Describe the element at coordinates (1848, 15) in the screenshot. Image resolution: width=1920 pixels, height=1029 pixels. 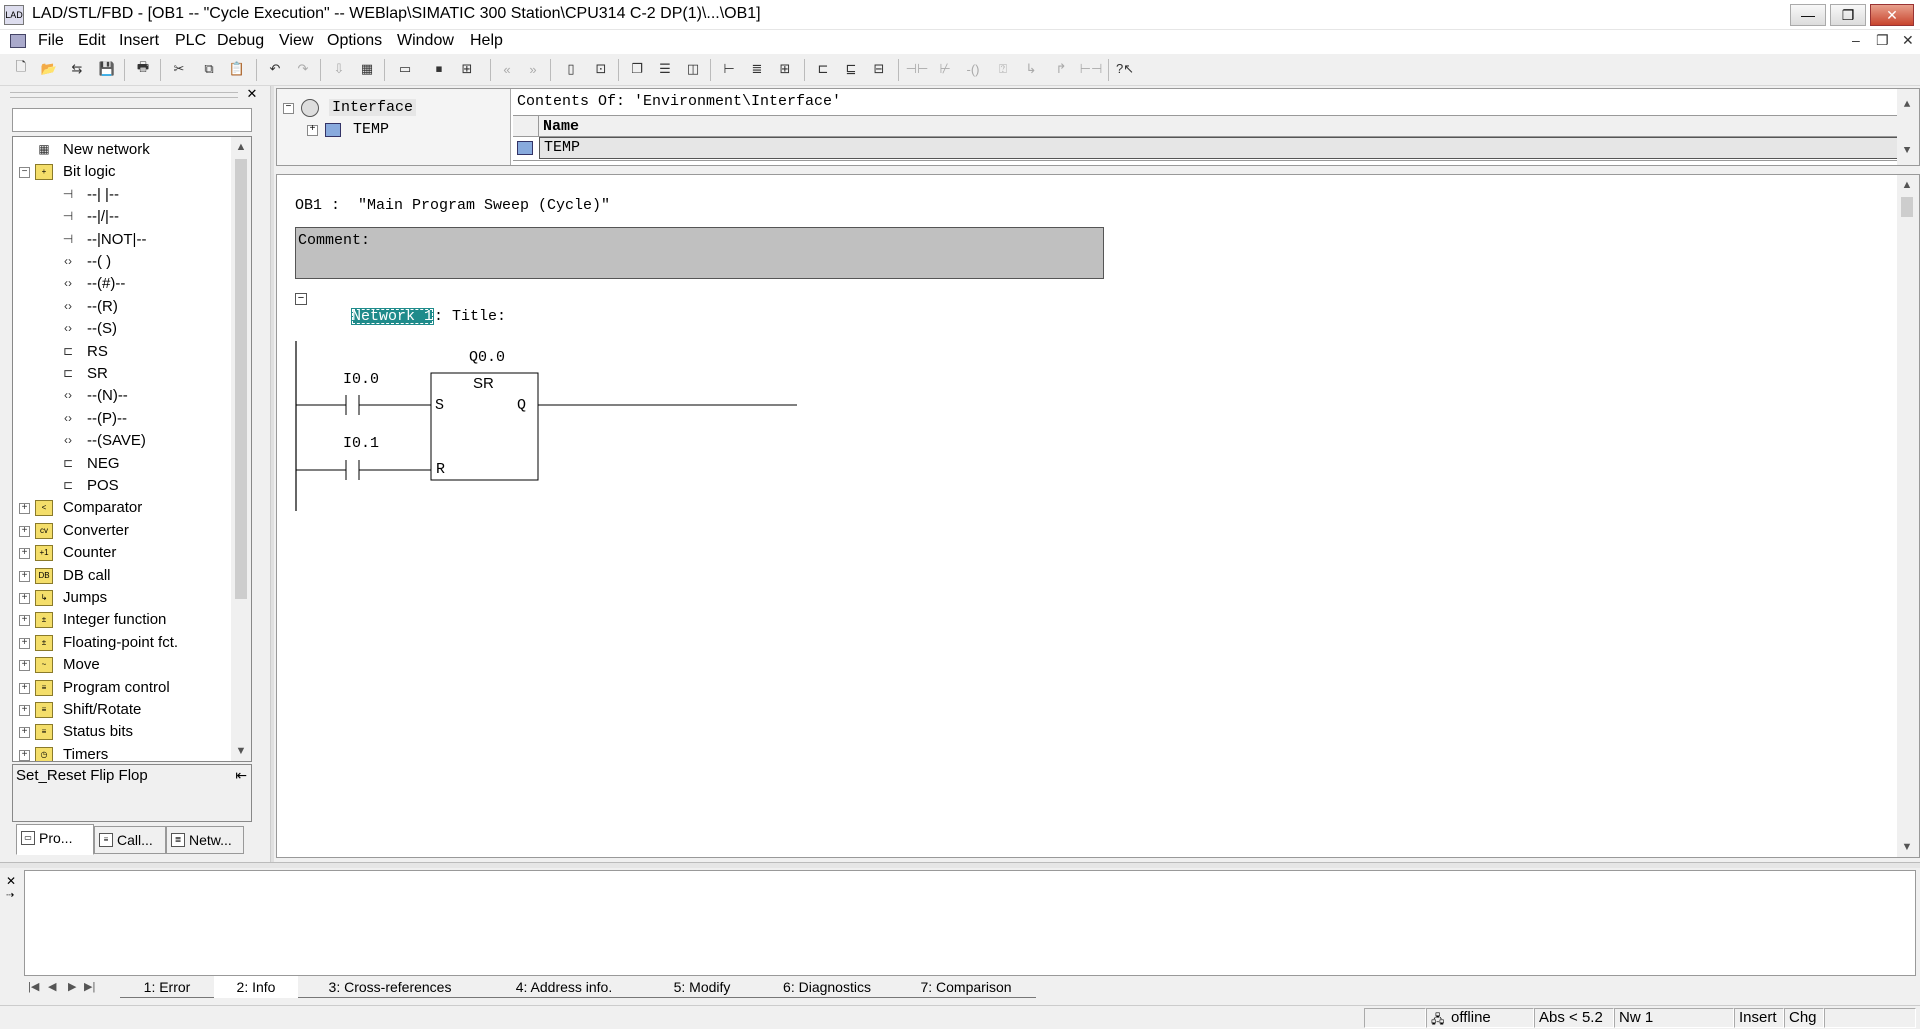
I see `maximize-button: ❐` at that location.